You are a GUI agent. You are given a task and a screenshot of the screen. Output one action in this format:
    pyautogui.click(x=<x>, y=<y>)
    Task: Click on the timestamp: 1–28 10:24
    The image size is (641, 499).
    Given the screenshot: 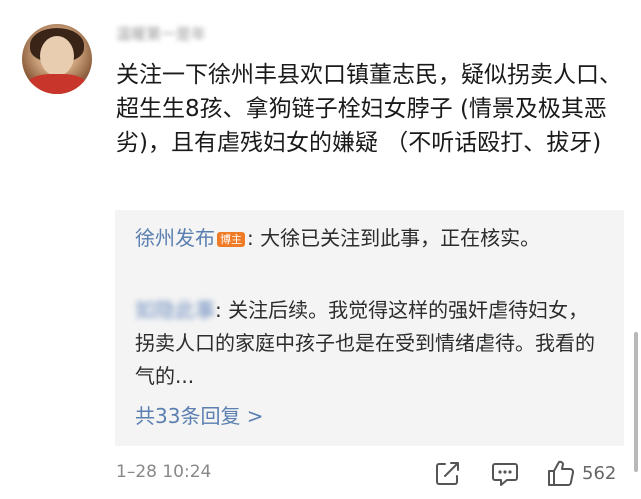 What is the action you would take?
    pyautogui.click(x=164, y=472)
    